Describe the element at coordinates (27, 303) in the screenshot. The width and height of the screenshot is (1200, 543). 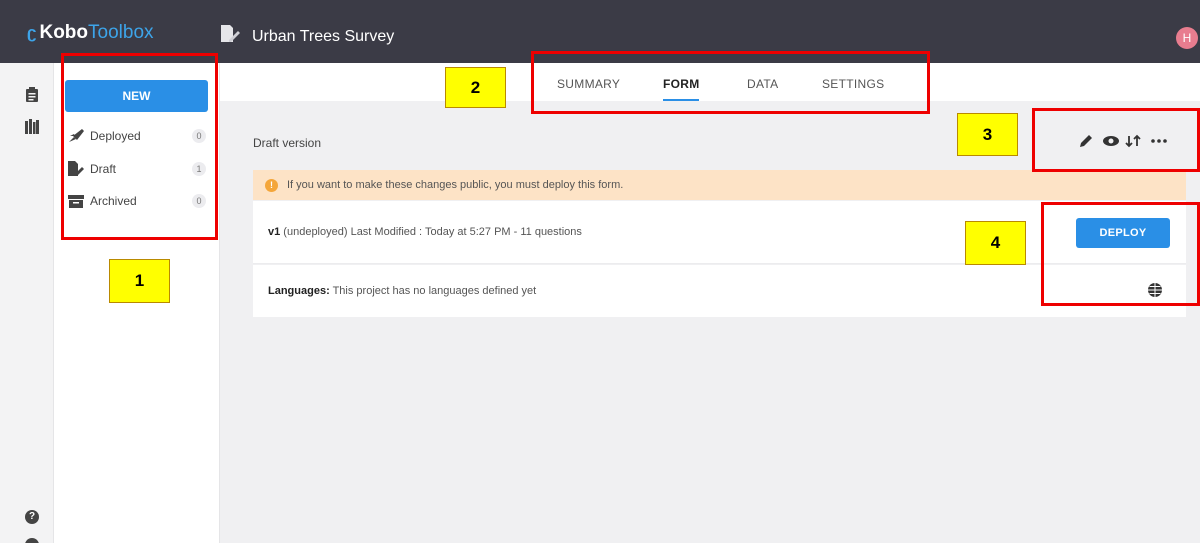
I see `left-rail` at that location.